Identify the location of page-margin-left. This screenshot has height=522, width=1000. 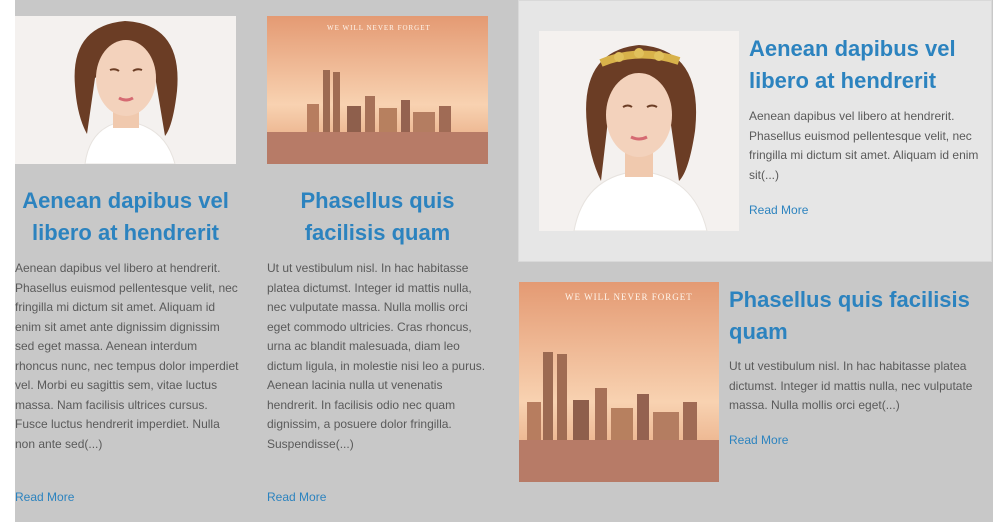
(7, 261).